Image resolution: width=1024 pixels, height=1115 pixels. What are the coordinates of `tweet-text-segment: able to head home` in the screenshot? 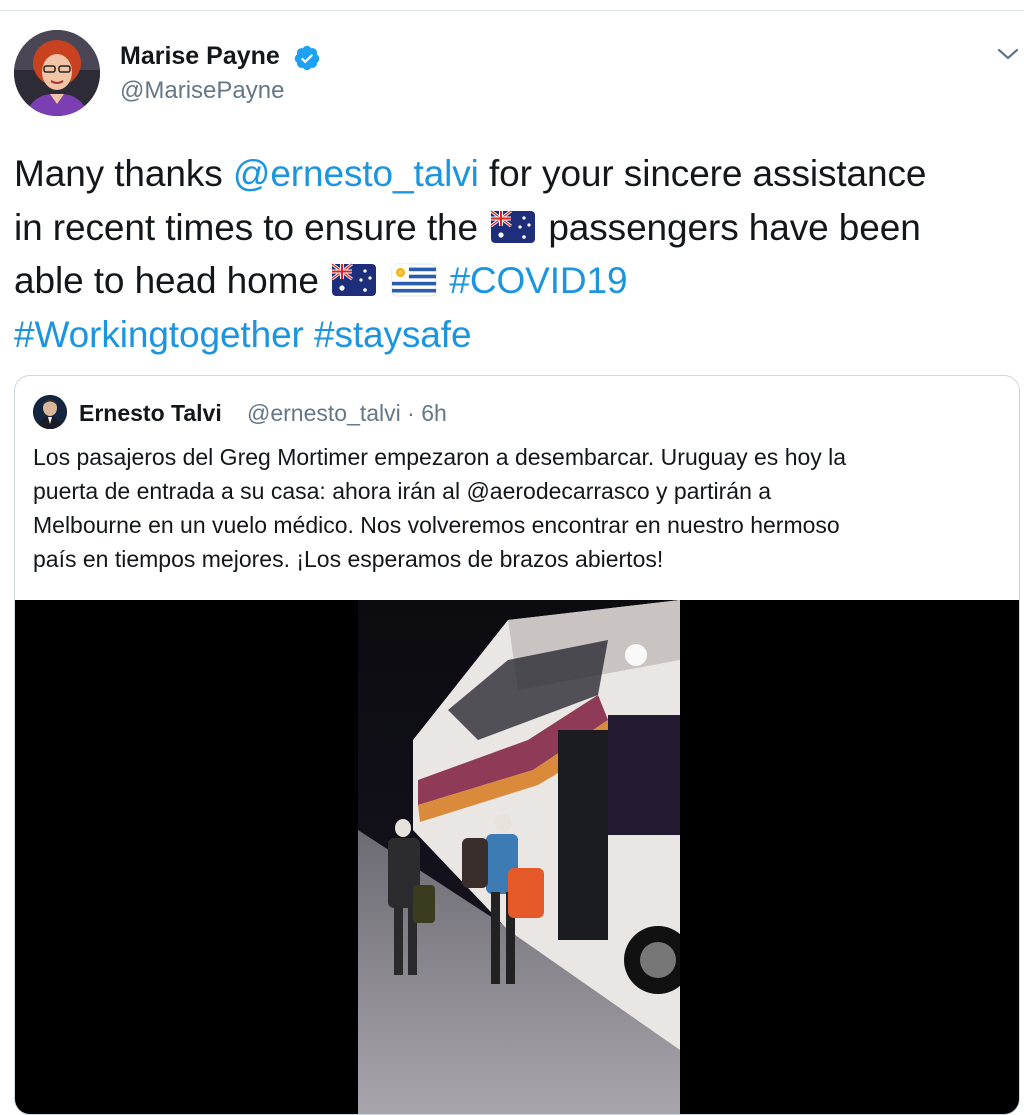 It's located at (171, 280).